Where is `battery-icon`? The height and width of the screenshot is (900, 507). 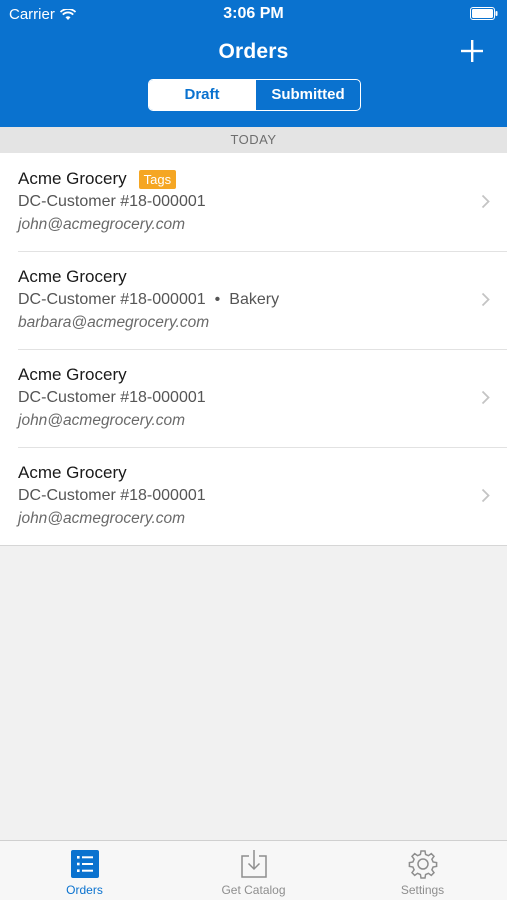 battery-icon is located at coordinates (484, 15).